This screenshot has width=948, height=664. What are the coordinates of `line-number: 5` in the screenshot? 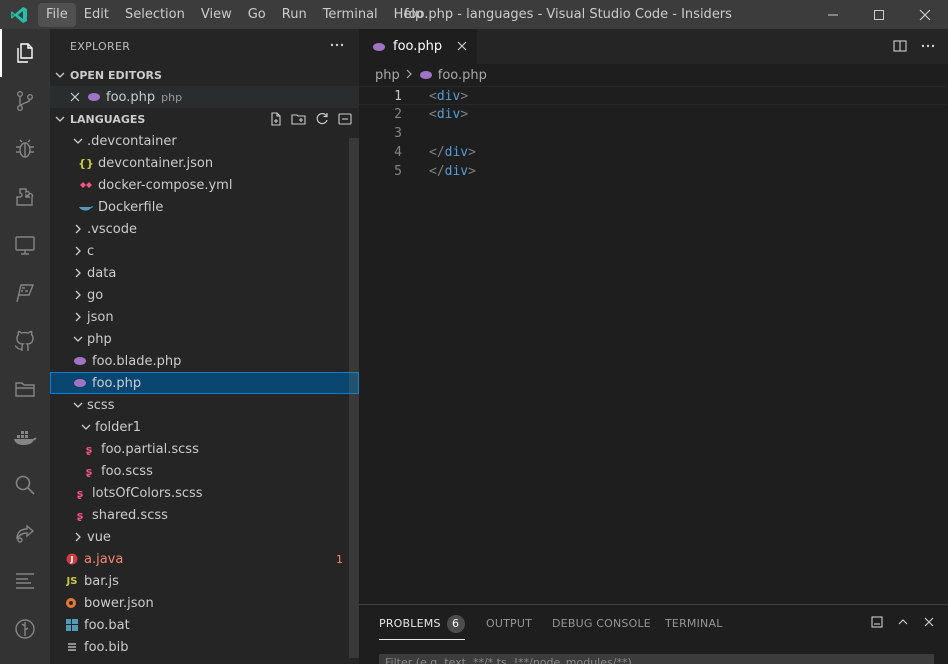 It's located at (398, 171).